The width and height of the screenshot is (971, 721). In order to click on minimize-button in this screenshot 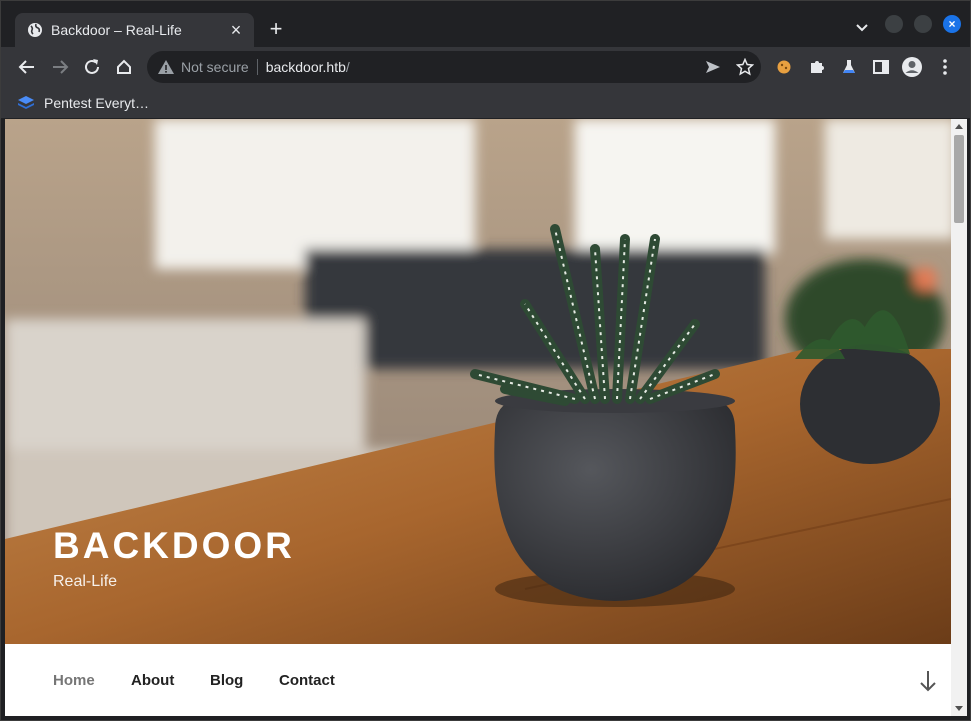, I will do `click(894, 24)`.